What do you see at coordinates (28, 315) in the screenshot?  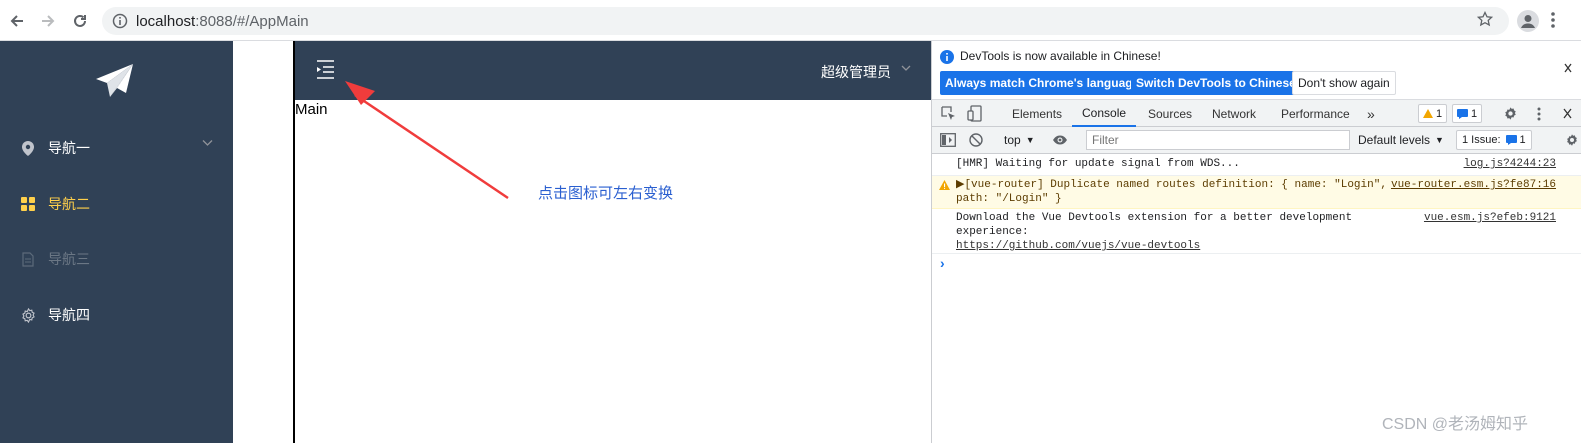 I see `gear-icon` at bounding box center [28, 315].